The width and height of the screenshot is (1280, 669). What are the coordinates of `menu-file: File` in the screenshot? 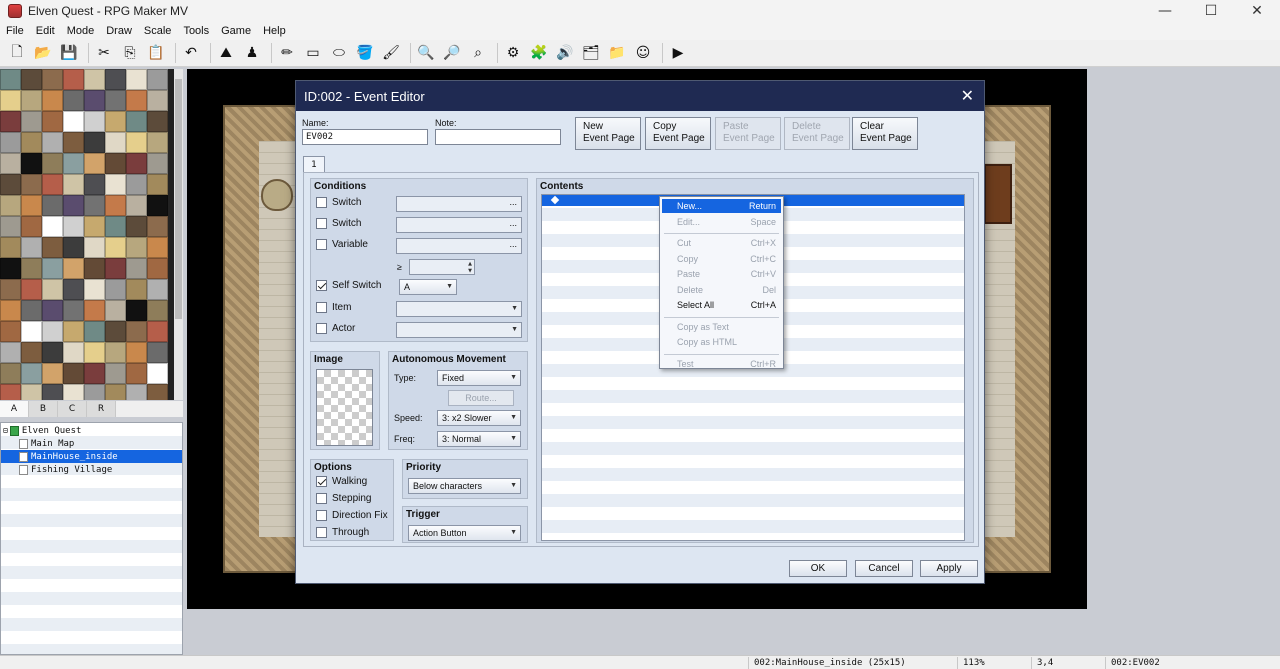 It's located at (15, 31).